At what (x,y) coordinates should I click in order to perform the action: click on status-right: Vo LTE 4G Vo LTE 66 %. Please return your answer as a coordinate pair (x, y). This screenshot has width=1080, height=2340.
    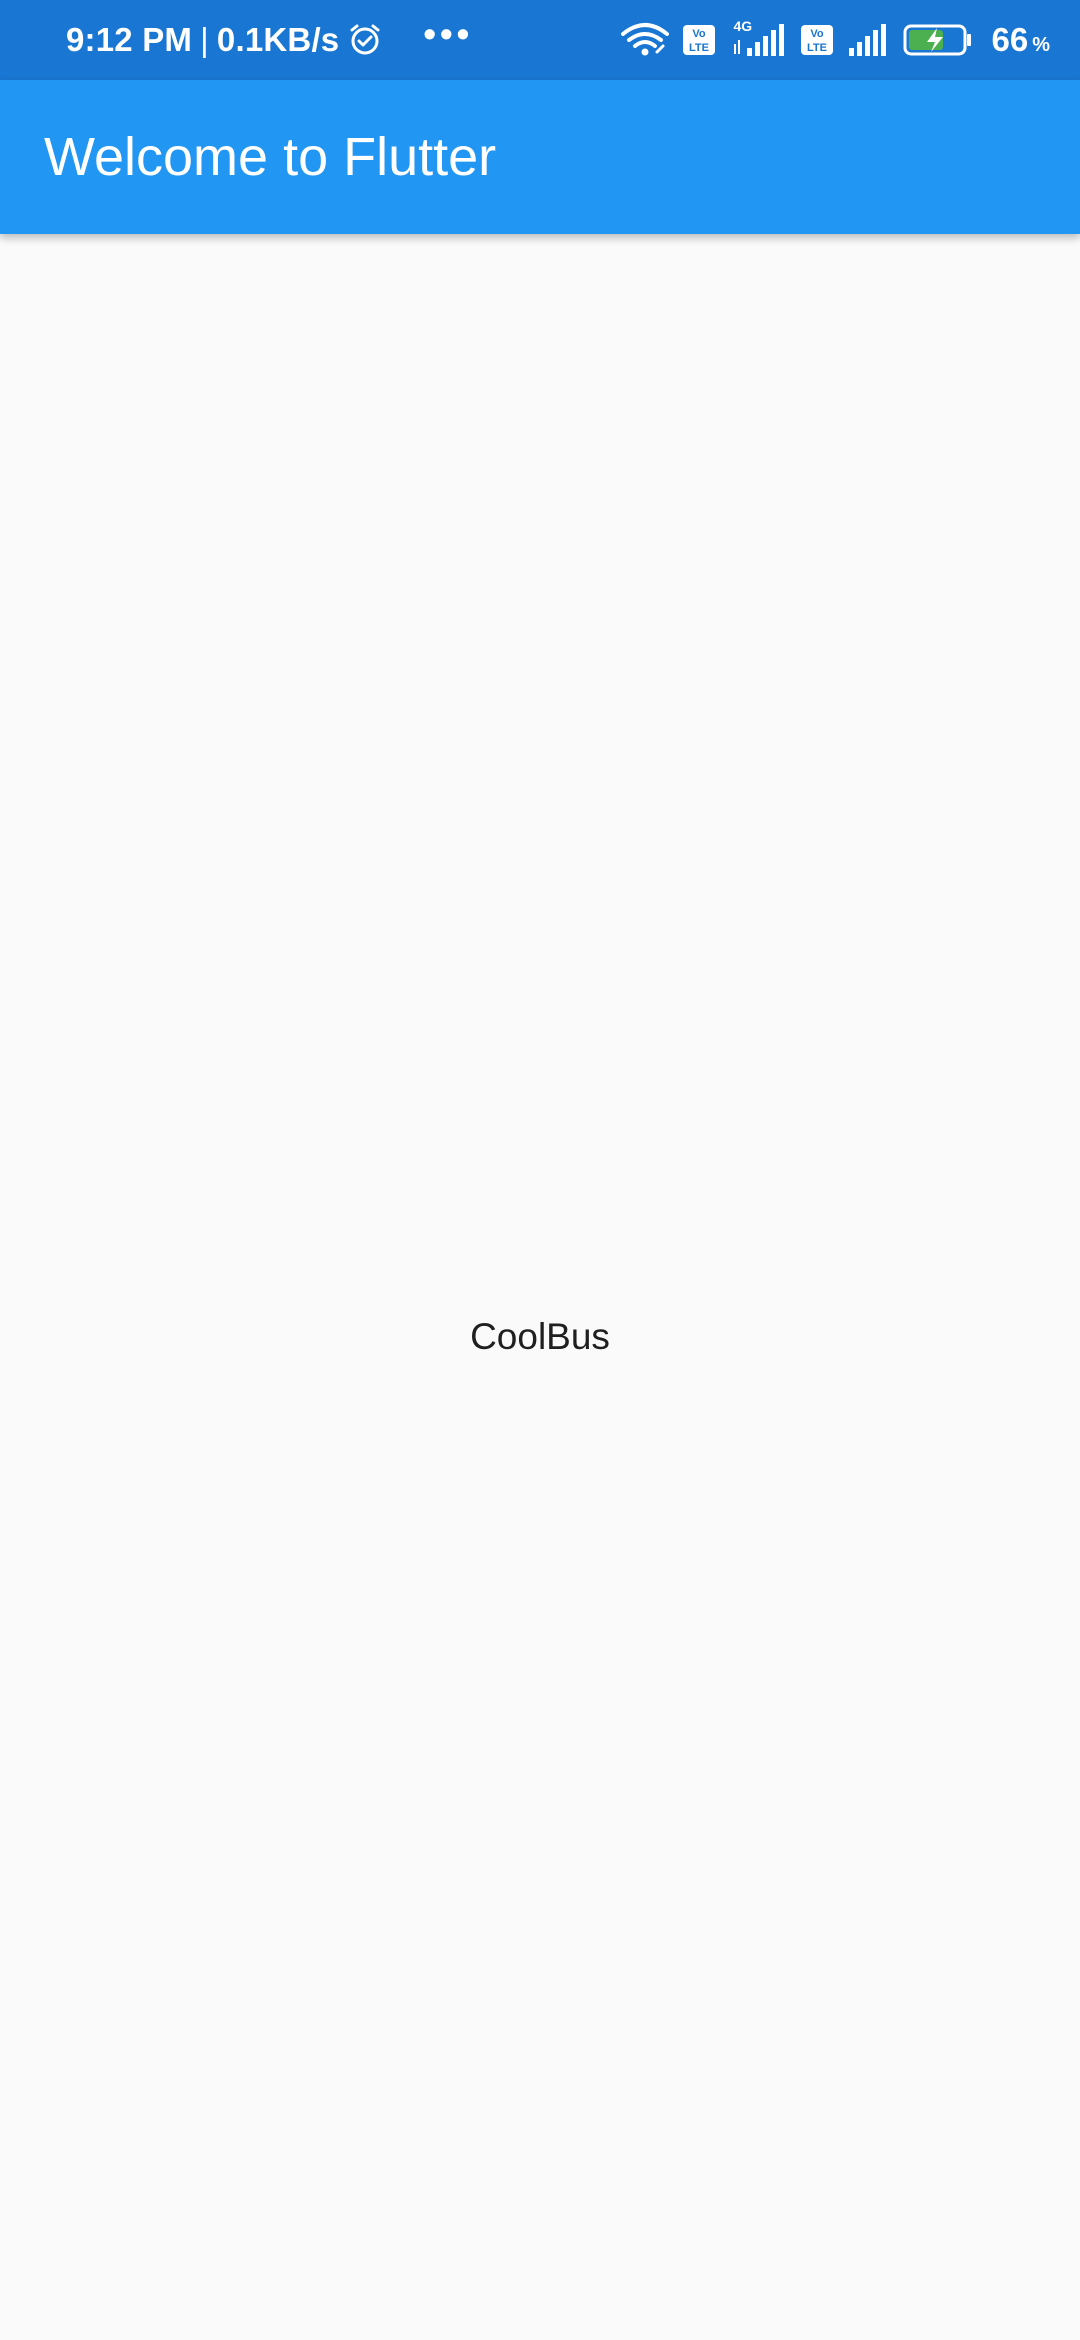
    Looking at the image, I should click on (835, 40).